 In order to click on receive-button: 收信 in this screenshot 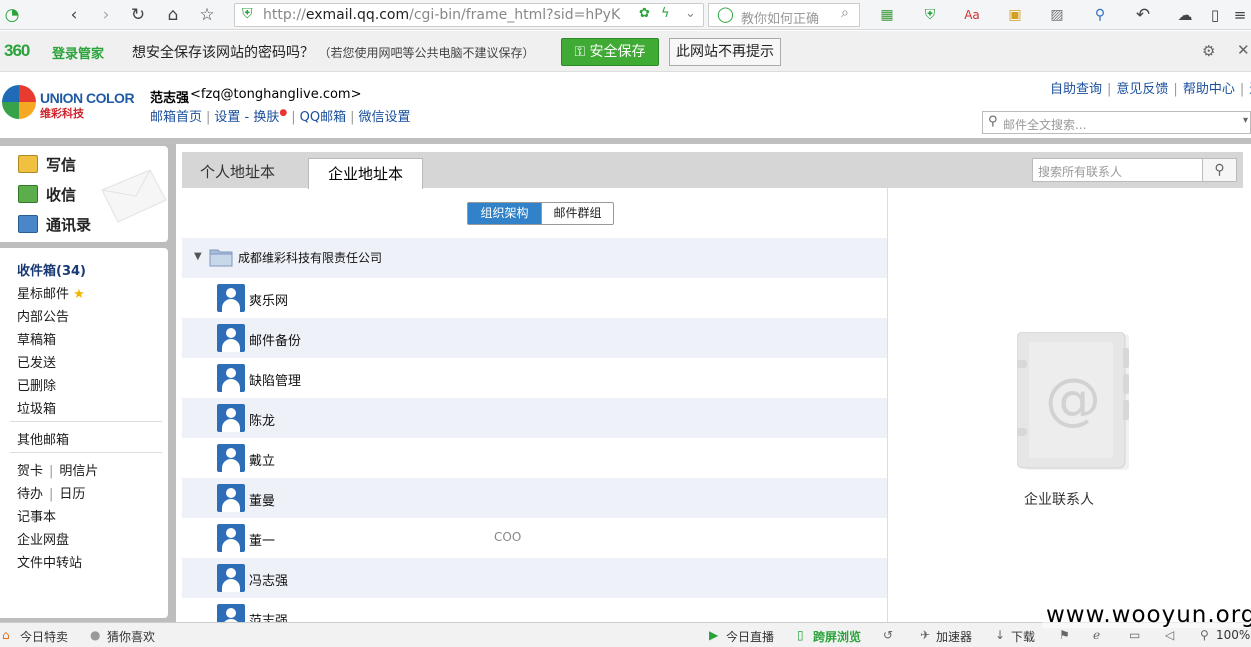, I will do `click(47, 194)`.